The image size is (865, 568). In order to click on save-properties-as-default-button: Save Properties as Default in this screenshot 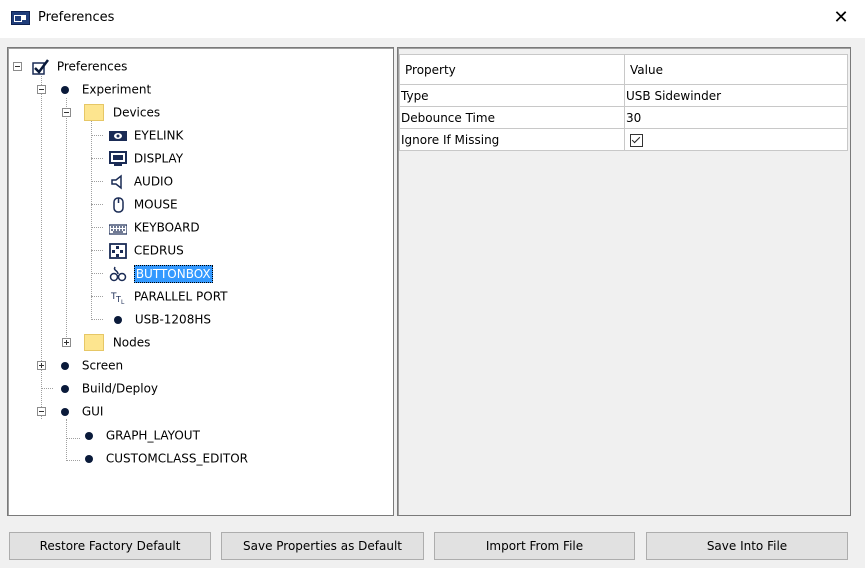, I will do `click(322, 546)`.